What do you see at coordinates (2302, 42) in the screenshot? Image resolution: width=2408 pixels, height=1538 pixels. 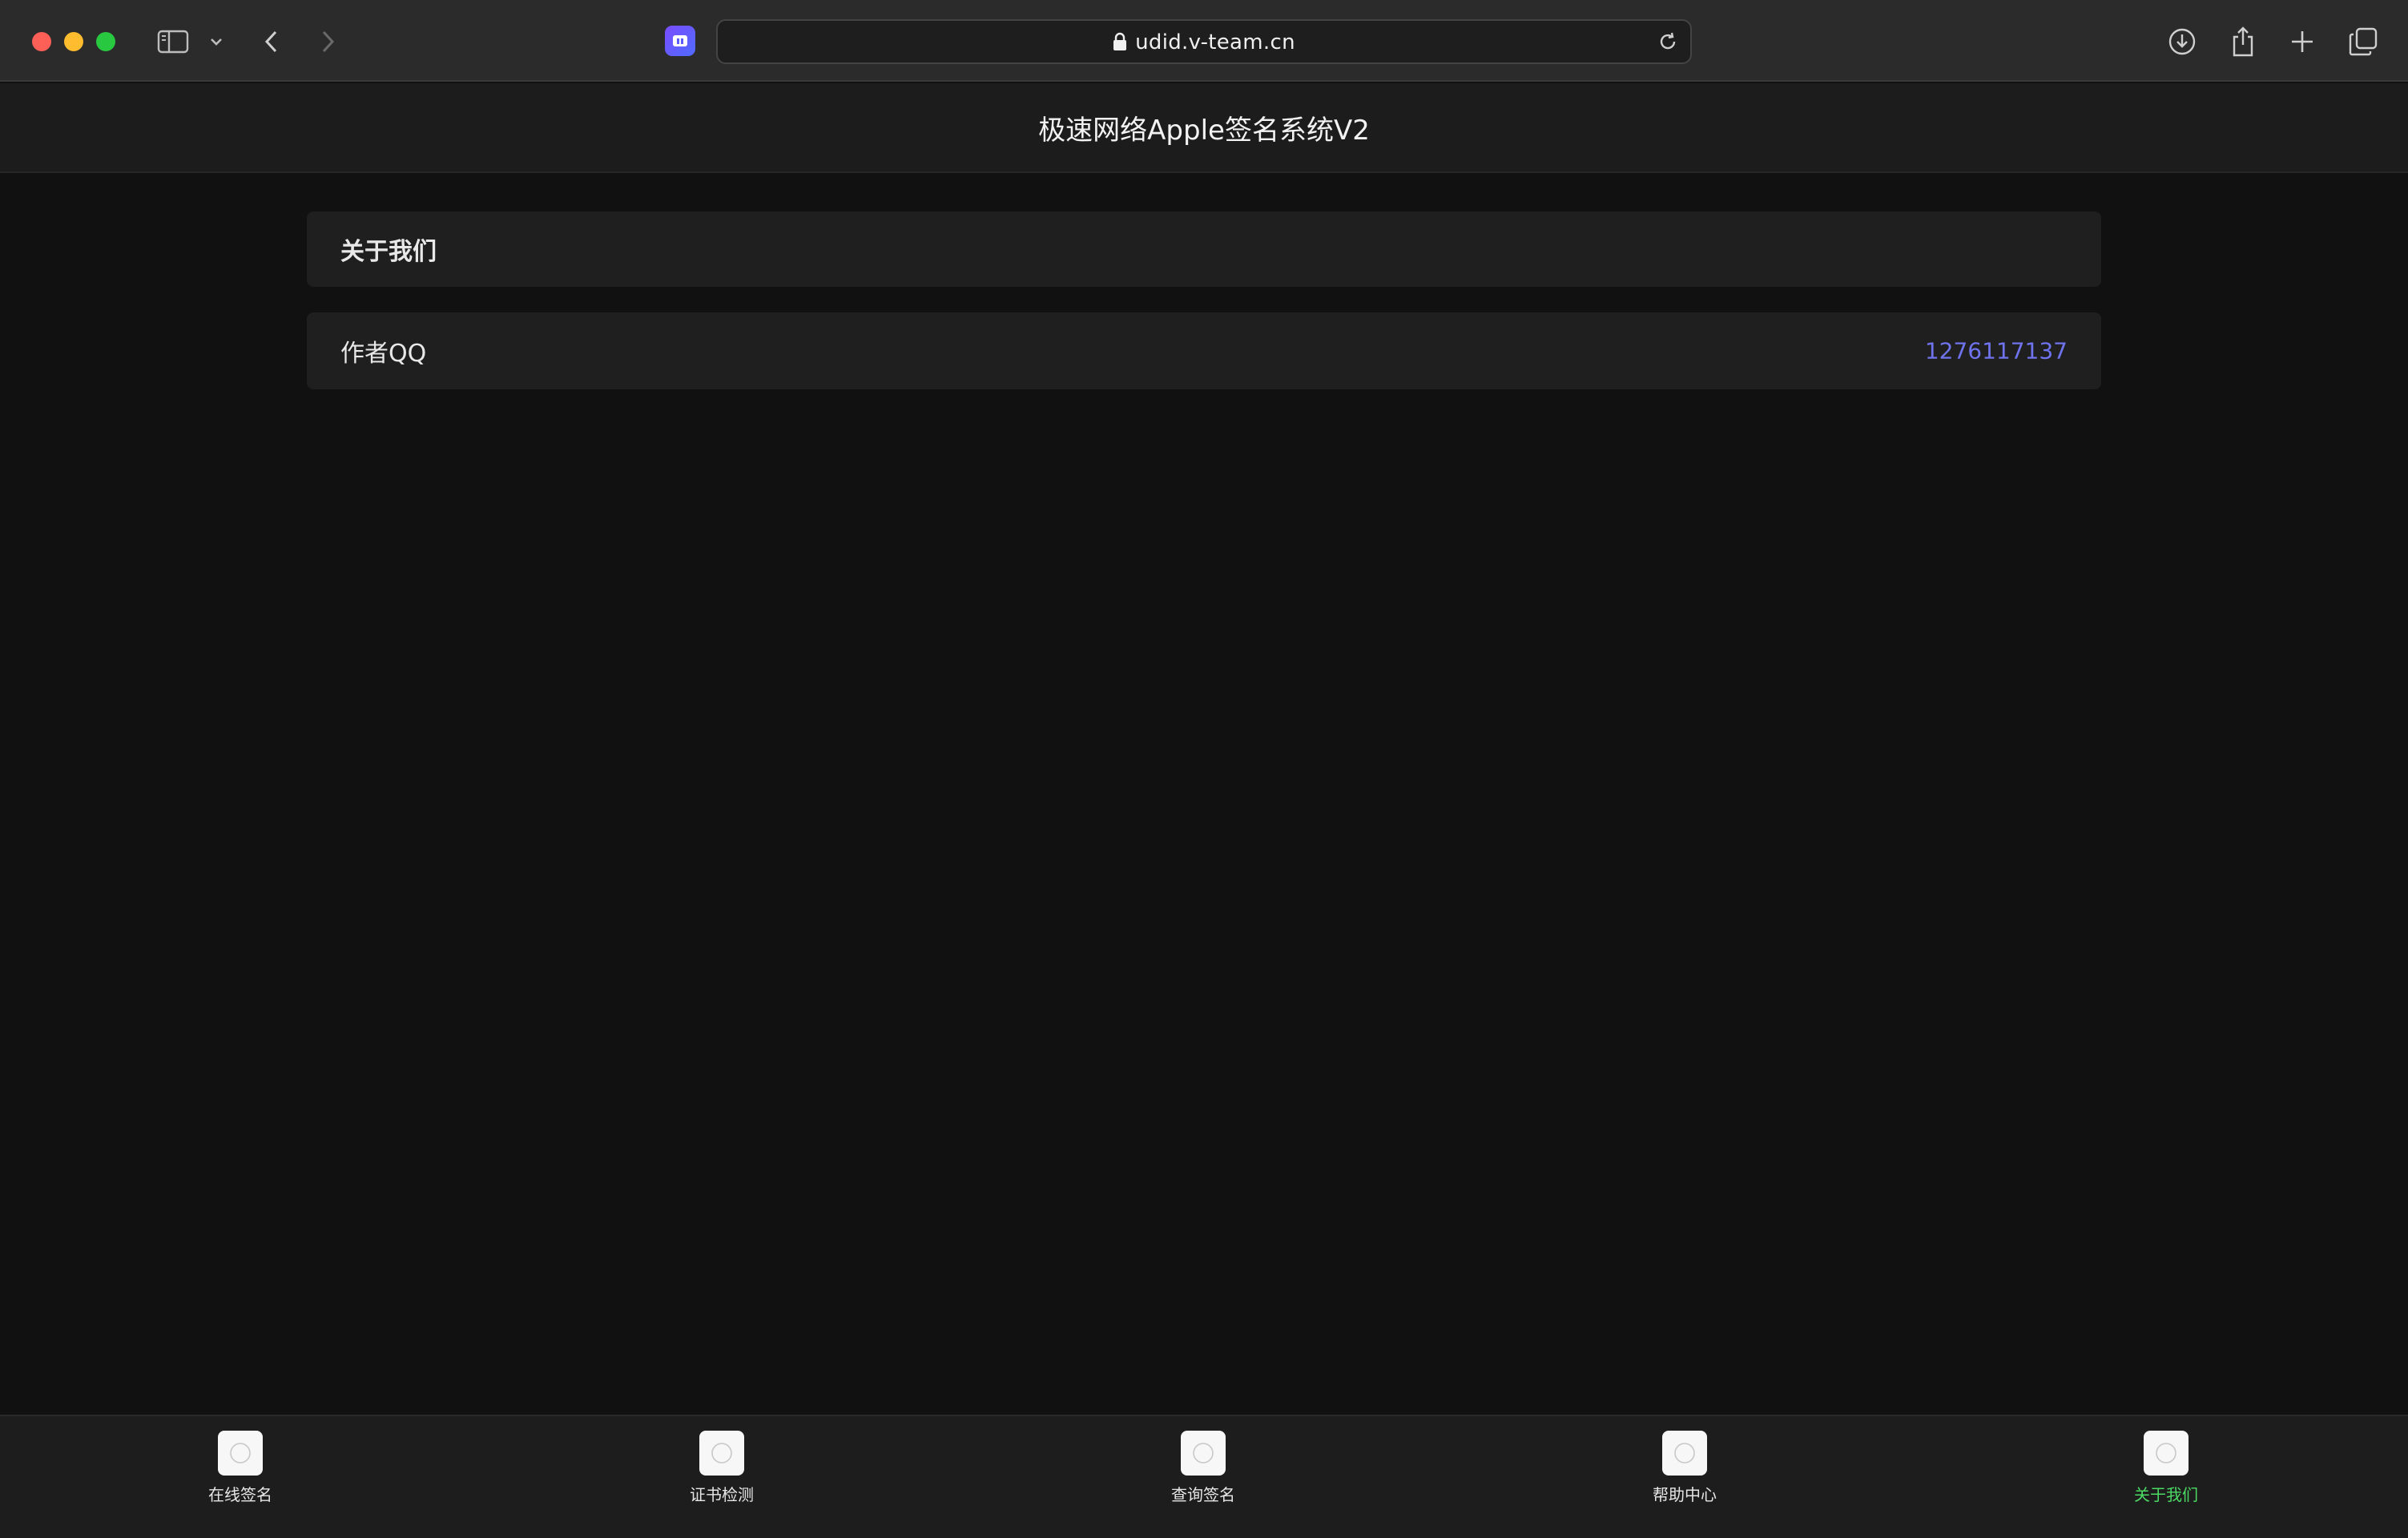 I see `new-tab-icon` at bounding box center [2302, 42].